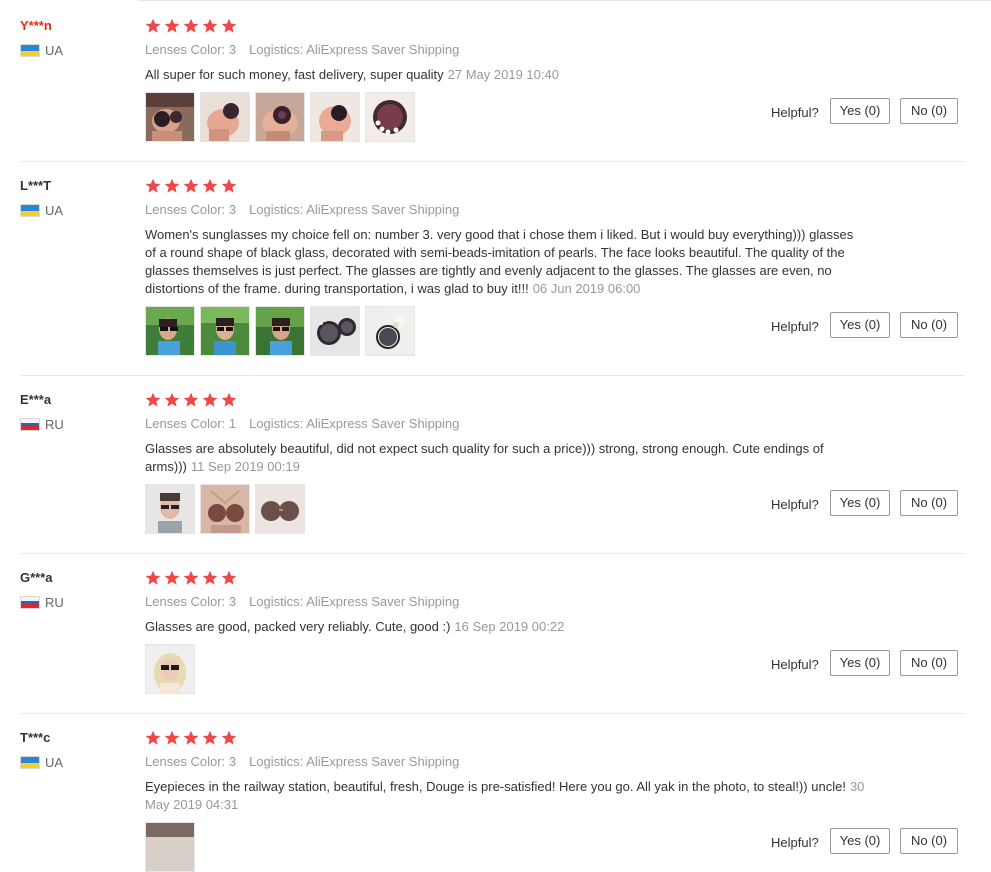 This screenshot has height=872, width=991. What do you see at coordinates (509, 626) in the screenshot?
I see `review-date: 16 Sep 2019 00:22` at bounding box center [509, 626].